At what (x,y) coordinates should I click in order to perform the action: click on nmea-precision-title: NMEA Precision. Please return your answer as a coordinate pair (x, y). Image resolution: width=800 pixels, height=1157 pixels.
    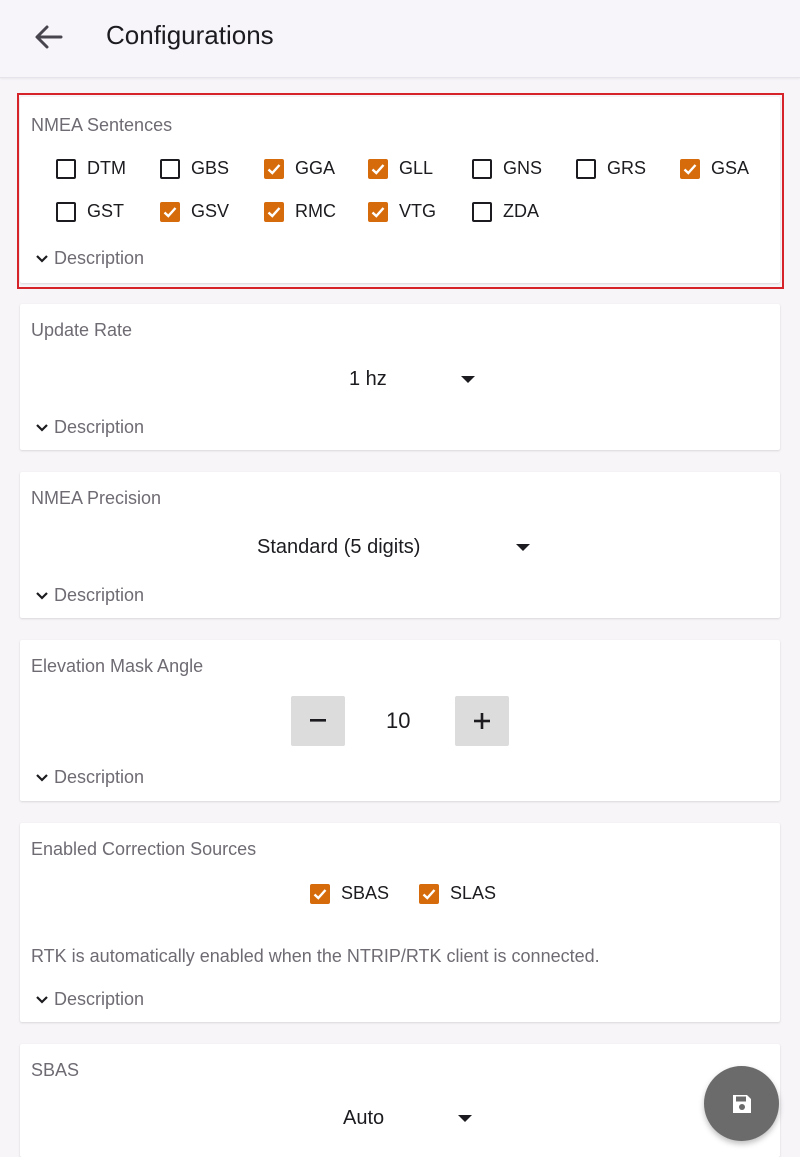
    Looking at the image, I should click on (96, 498).